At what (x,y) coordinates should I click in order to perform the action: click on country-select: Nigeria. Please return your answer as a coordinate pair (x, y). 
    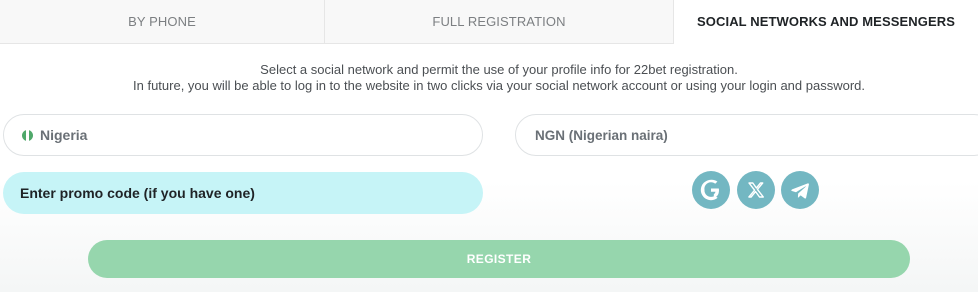
    Looking at the image, I should click on (243, 135).